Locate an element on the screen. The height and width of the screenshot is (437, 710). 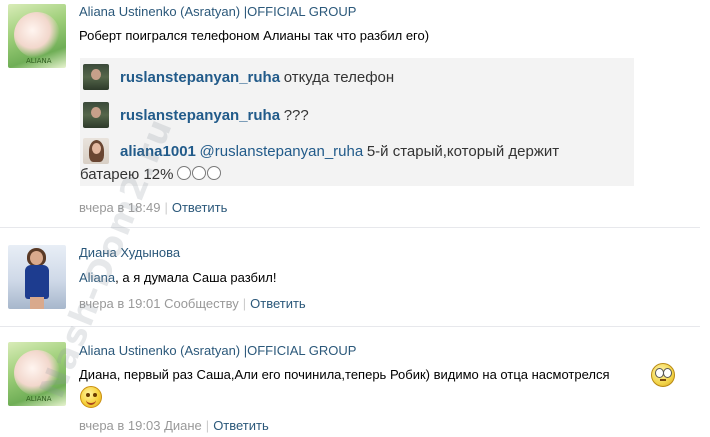
comment-meta: вчера в 18:49 | Ответить is located at coordinates (153, 207).